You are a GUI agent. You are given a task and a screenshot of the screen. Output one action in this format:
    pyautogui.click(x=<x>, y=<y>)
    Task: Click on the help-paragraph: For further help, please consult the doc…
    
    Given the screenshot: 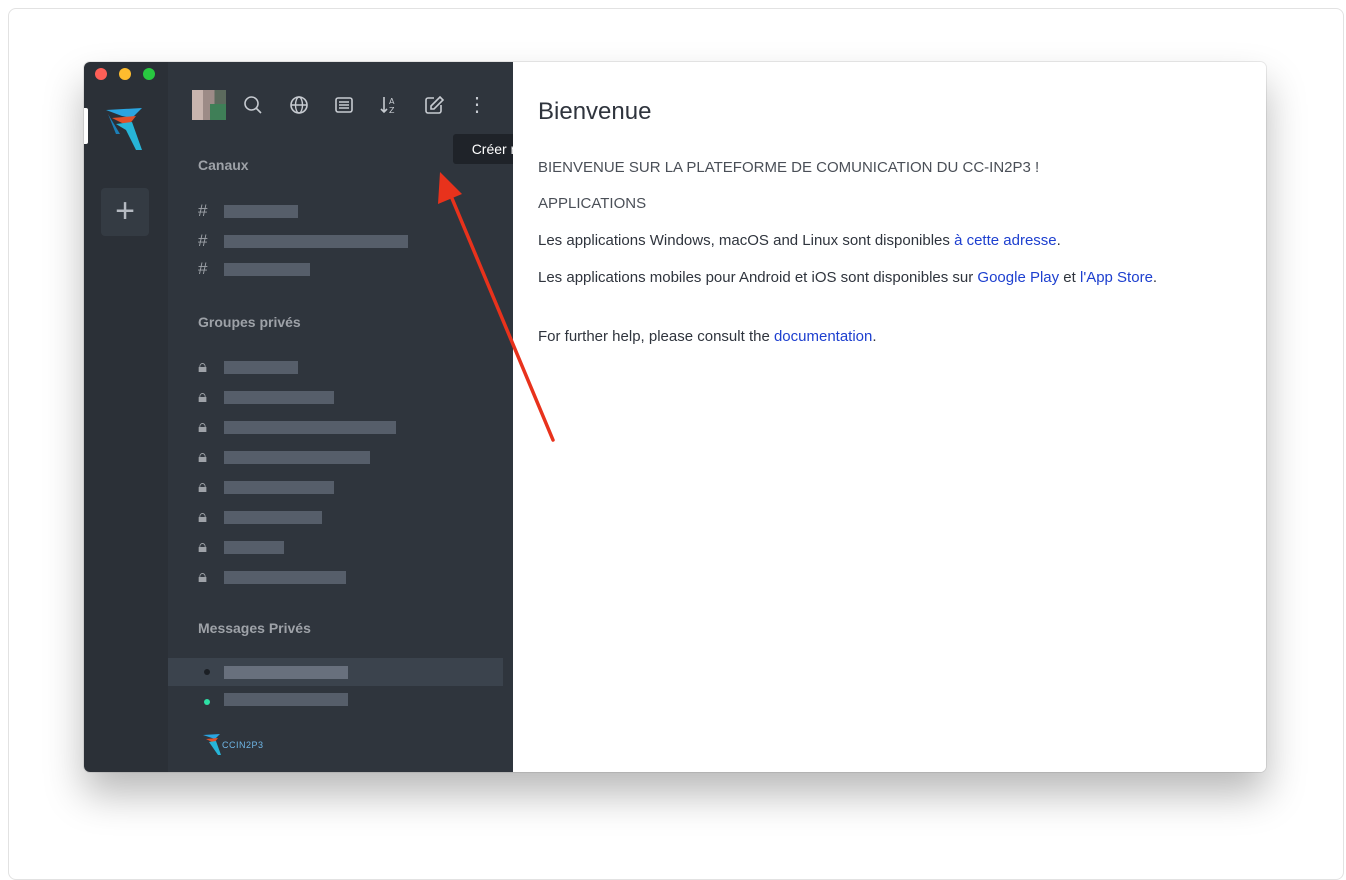 What is the action you would take?
    pyautogui.click(x=890, y=337)
    